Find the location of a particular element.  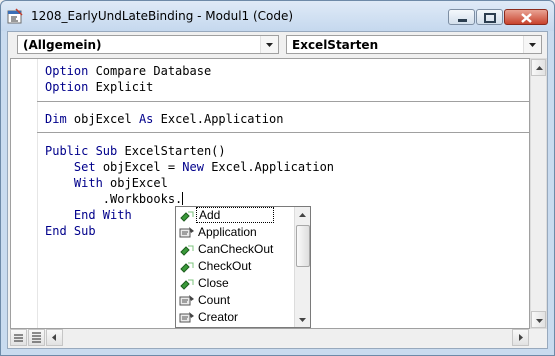

procedure-view-button is located at coordinates (18, 337).